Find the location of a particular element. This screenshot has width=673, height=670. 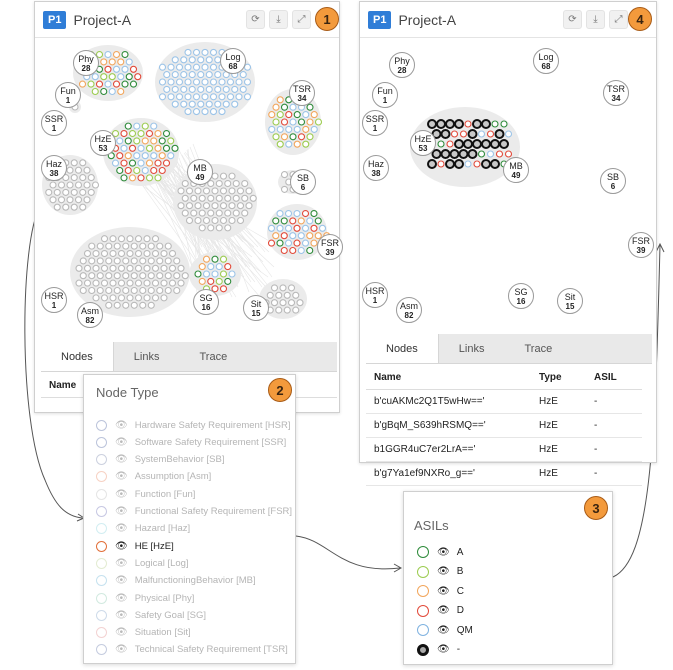

table-row: b1GGR4uC7er2LrA==' HzE - is located at coordinates (504, 449).